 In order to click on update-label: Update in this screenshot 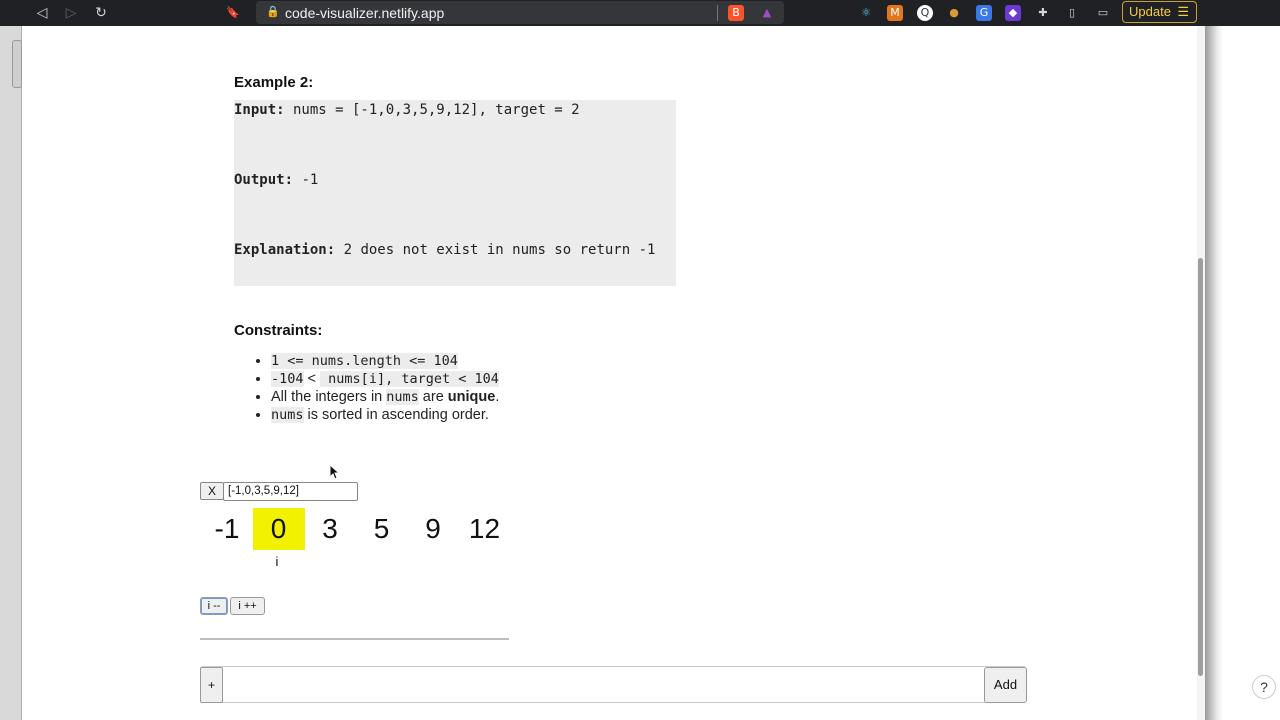, I will do `click(1150, 11)`.